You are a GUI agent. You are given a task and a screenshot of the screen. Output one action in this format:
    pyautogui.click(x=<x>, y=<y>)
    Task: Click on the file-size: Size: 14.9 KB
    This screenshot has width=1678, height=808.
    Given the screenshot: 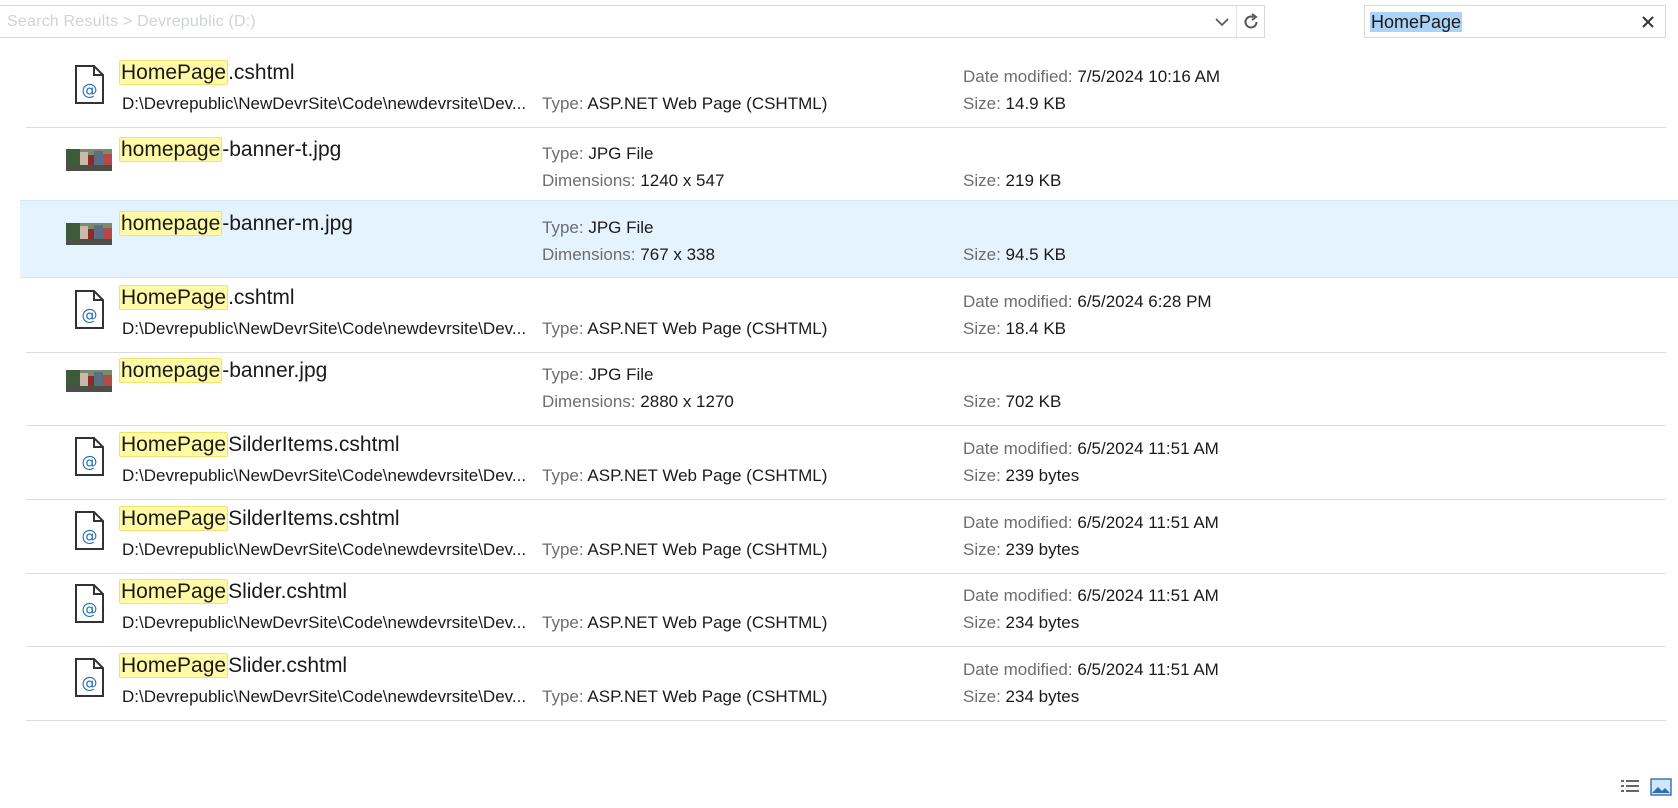 What is the action you would take?
    pyautogui.click(x=1014, y=104)
    